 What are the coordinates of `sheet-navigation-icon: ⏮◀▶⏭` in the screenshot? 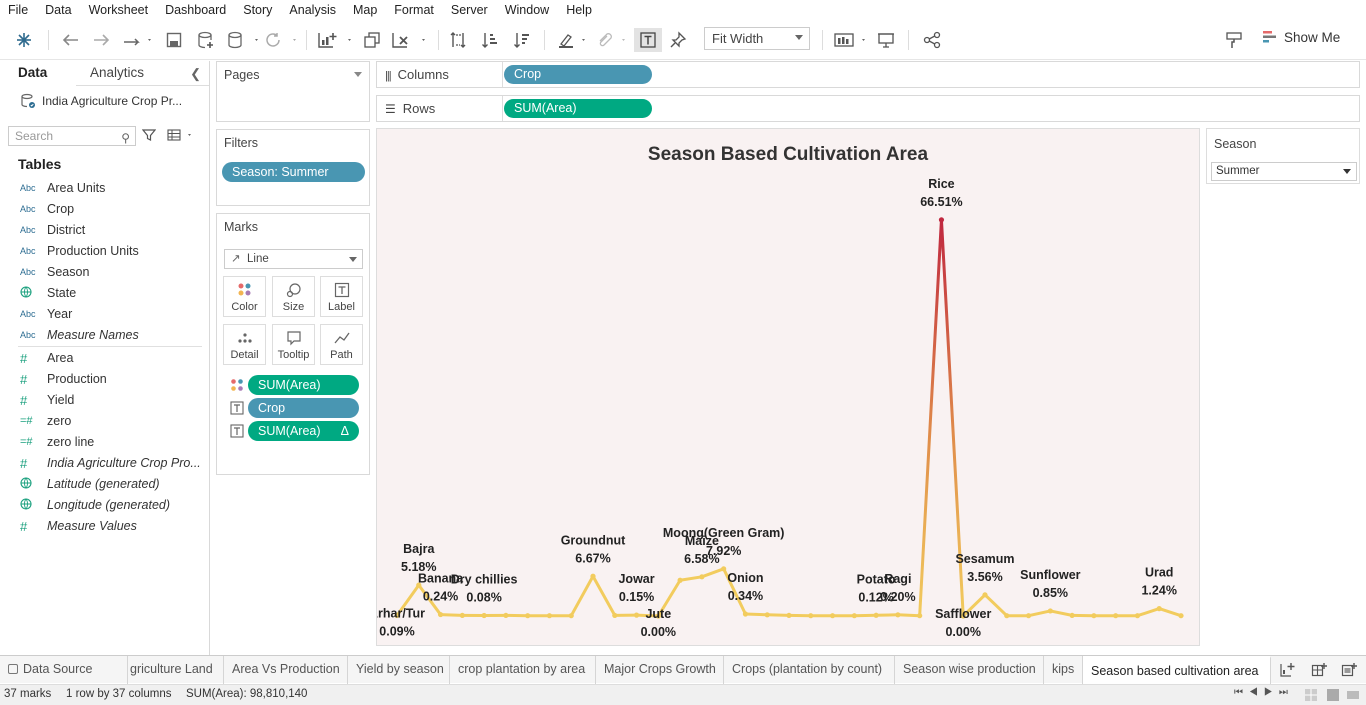 It's located at (1264, 692).